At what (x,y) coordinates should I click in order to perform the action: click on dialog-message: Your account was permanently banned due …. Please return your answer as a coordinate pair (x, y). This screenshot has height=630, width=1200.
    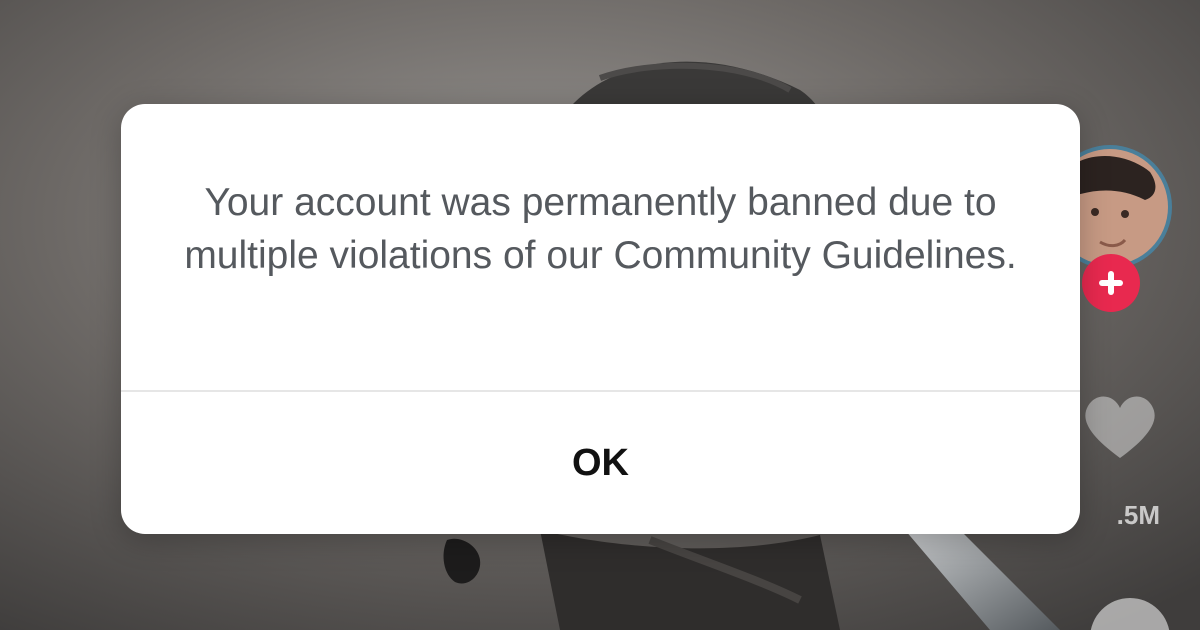
    Looking at the image, I should click on (600, 229).